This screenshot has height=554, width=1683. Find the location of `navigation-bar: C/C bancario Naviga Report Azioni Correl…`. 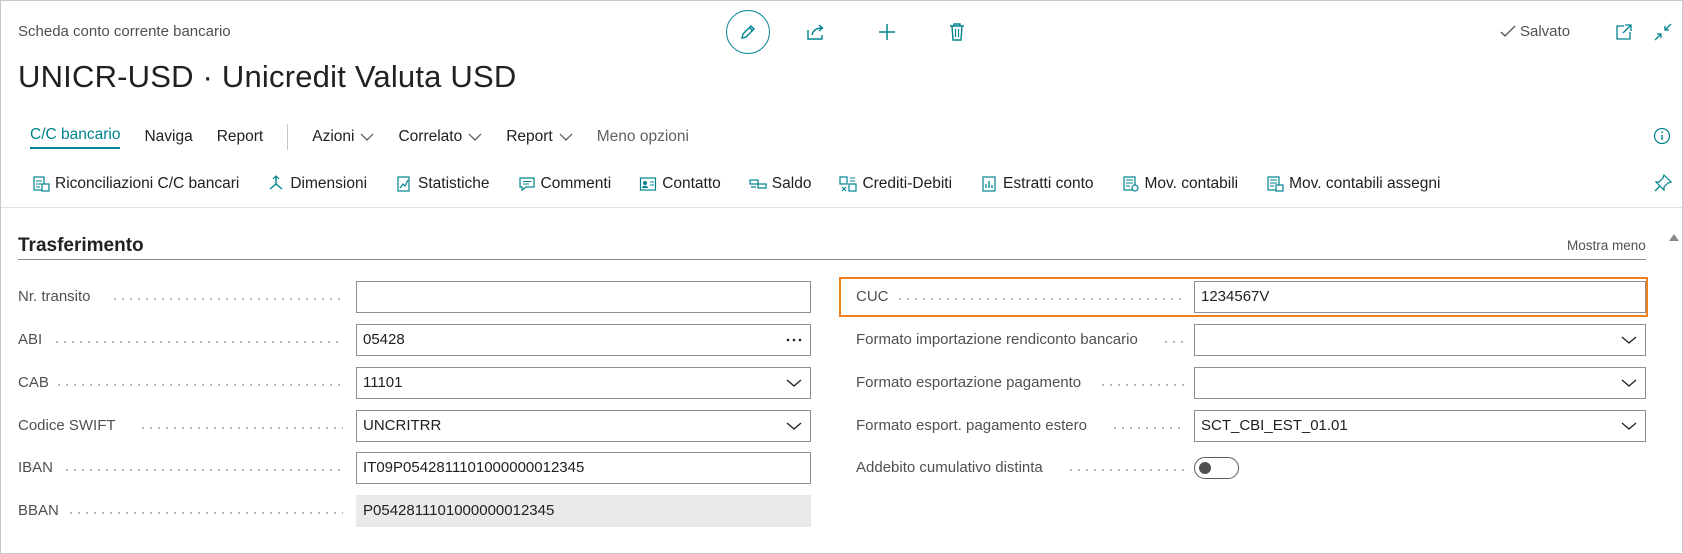

navigation-bar: C/C bancario Naviga Report Azioni Correl… is located at coordinates (359, 137).